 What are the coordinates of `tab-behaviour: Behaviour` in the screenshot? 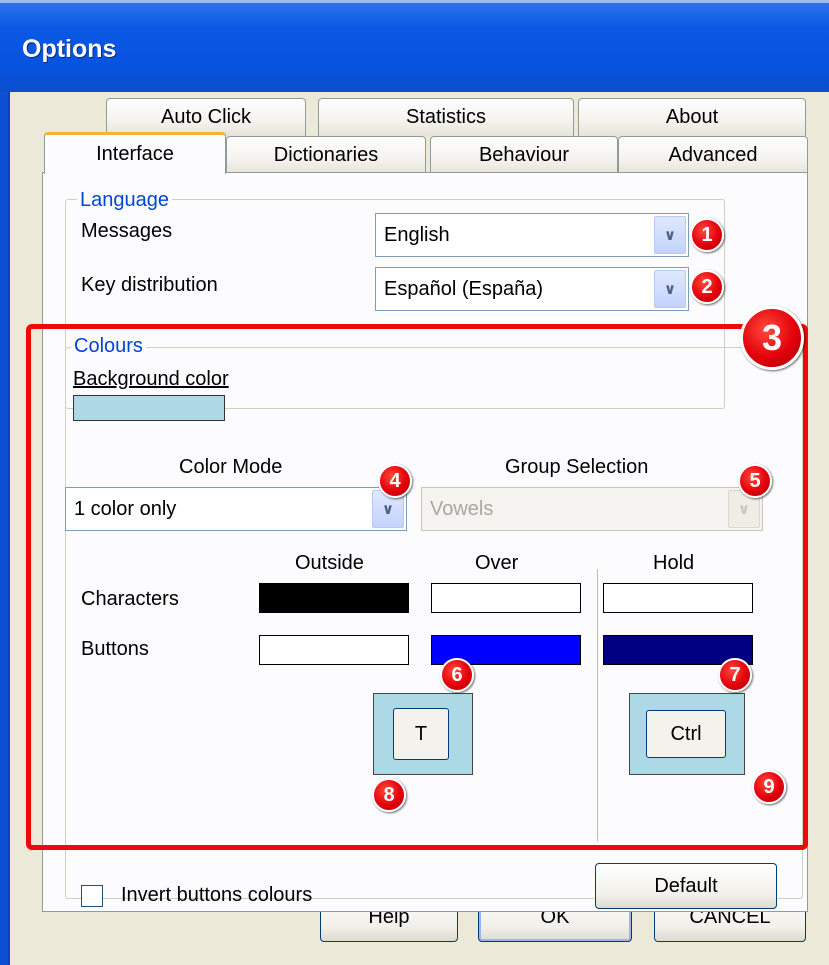 It's located at (524, 155).